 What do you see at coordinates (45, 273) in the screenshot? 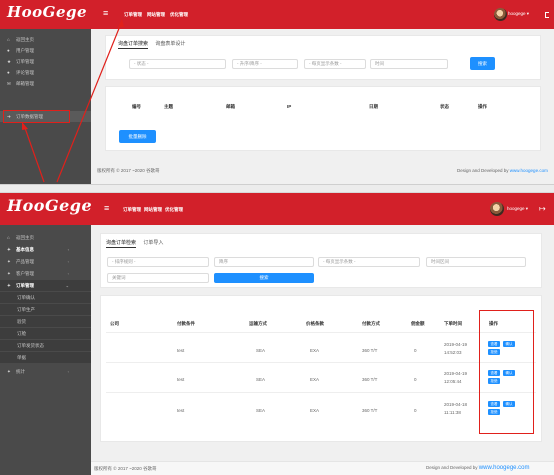
I see `sidebar-item-customers-2: ✦ 客户管理 ‹` at bounding box center [45, 273].